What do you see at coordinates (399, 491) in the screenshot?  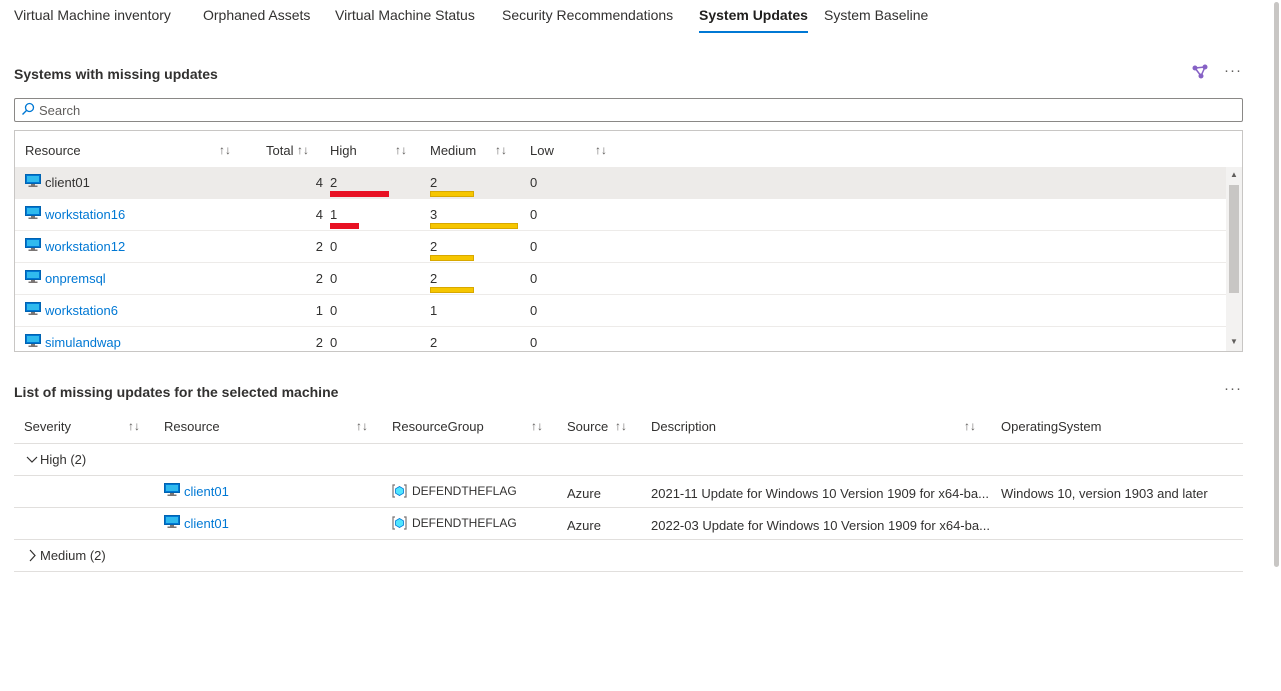 I see `resource-group-icon` at bounding box center [399, 491].